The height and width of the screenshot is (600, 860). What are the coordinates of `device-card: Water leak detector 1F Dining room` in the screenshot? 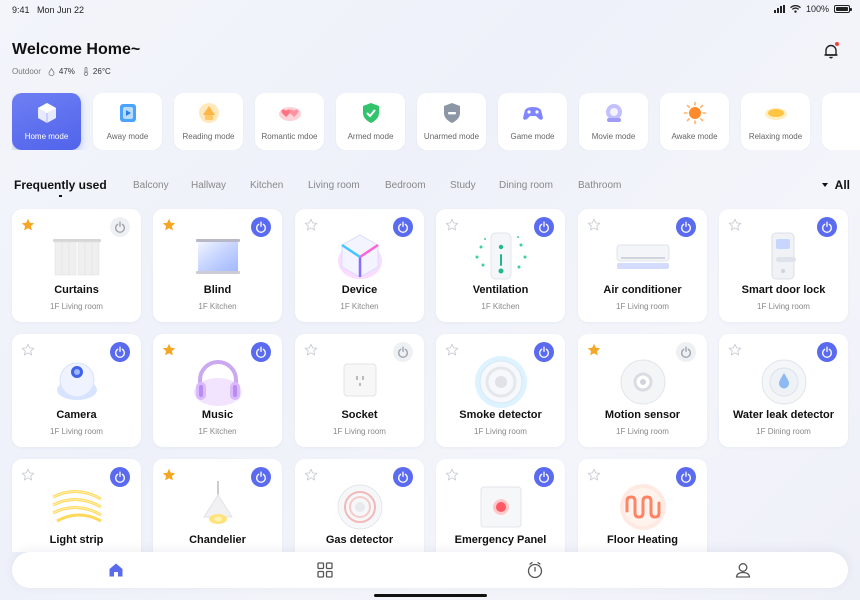 It's located at (783, 390).